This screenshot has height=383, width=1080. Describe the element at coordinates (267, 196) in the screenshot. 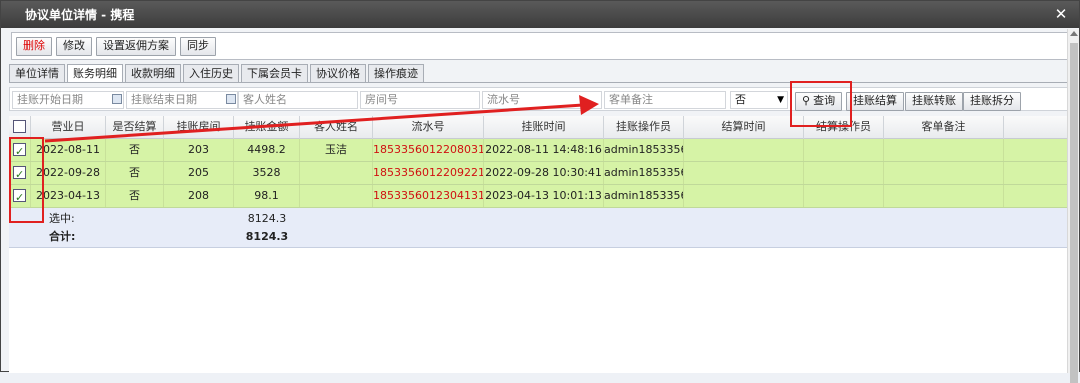

I see `cell-amount: 98.1` at that location.